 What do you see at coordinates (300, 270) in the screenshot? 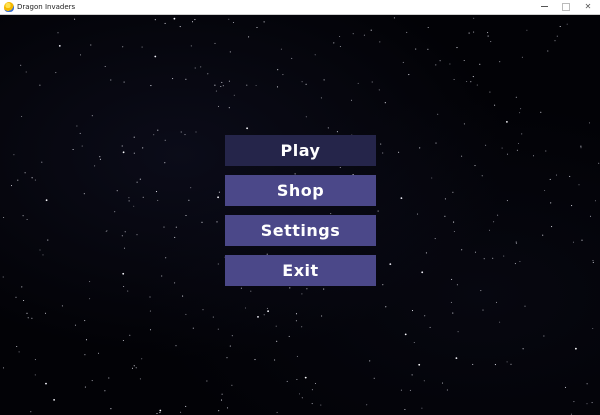
I see `exit-button: Exit` at bounding box center [300, 270].